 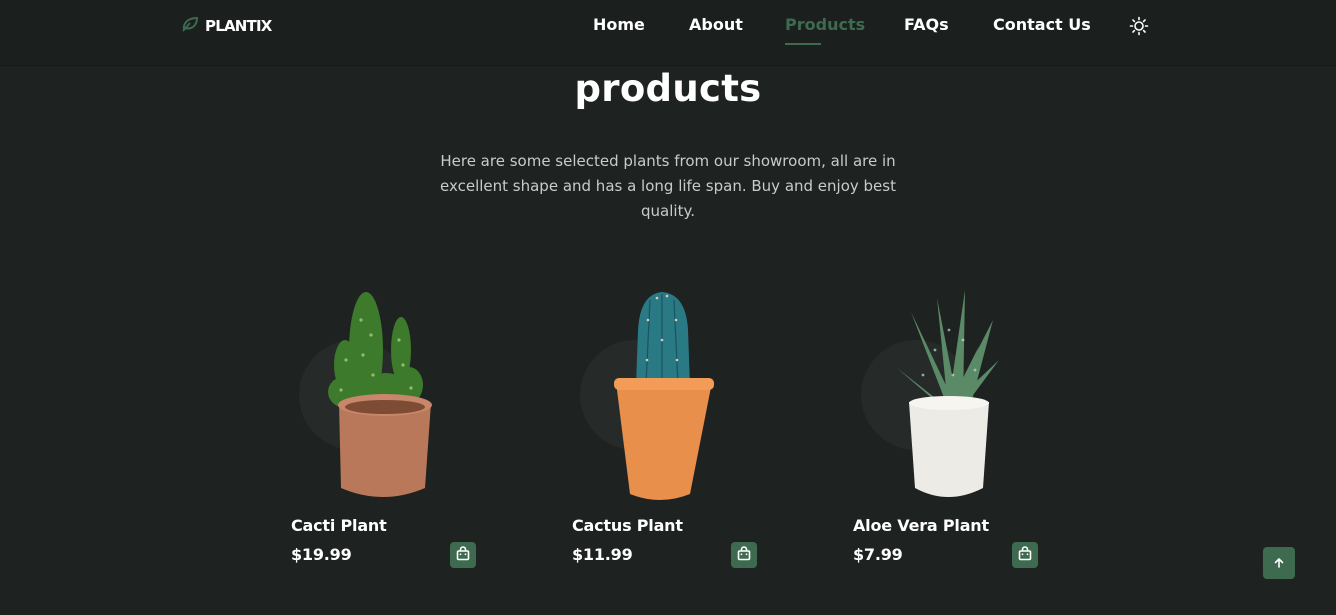 What do you see at coordinates (190, 26) in the screenshot?
I see `leaf-icon` at bounding box center [190, 26].